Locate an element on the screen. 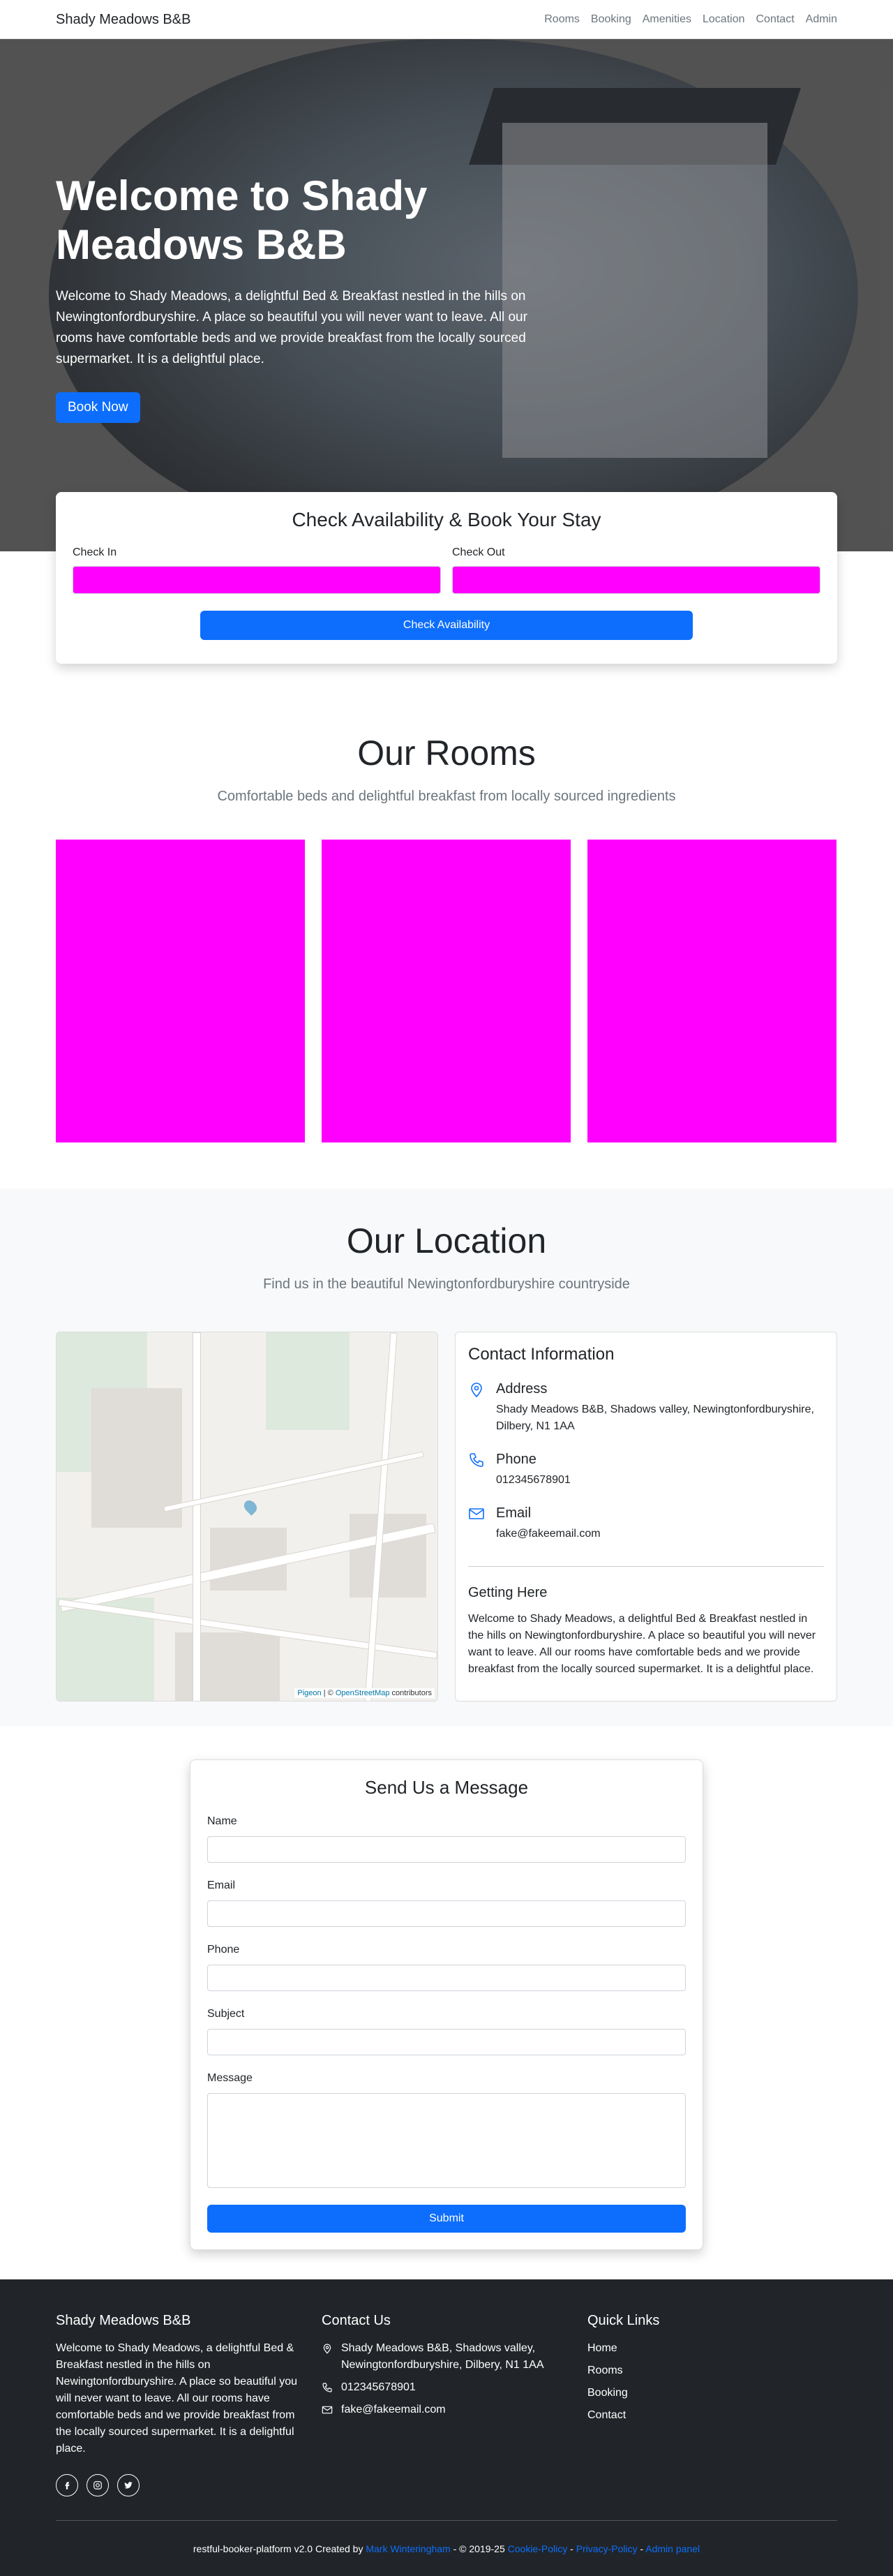  map-attribution: Pigeon | © OpenStreetMap contributors is located at coordinates (364, 1693).